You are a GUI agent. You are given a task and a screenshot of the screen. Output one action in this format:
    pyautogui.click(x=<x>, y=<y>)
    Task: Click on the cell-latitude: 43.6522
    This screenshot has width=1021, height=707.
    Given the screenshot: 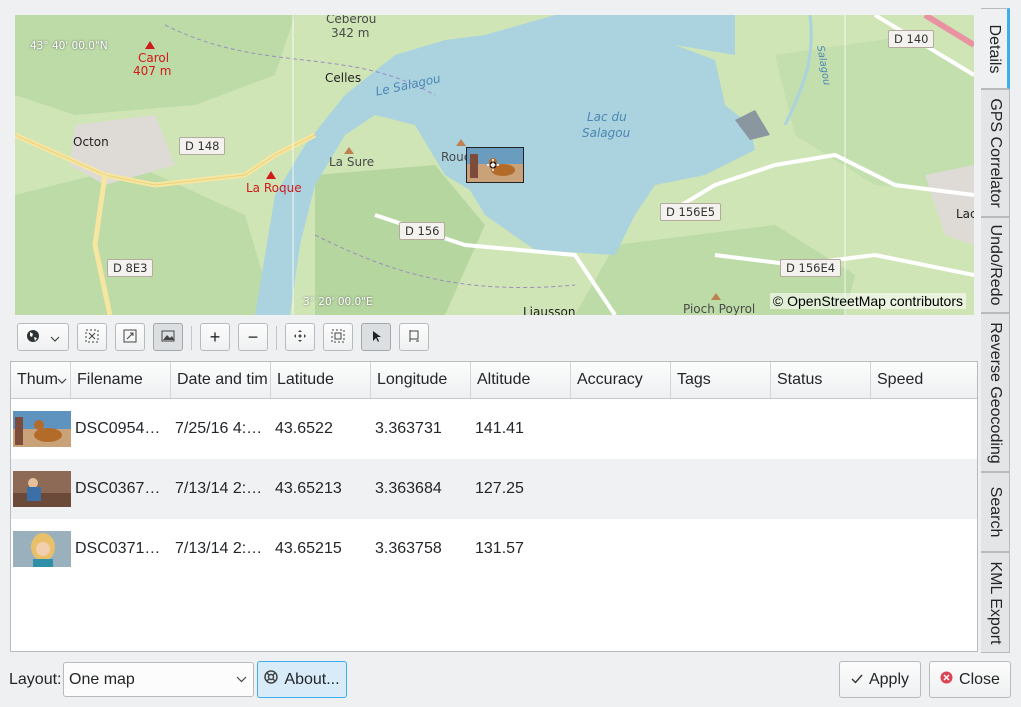 What is the action you would take?
    pyautogui.click(x=304, y=428)
    